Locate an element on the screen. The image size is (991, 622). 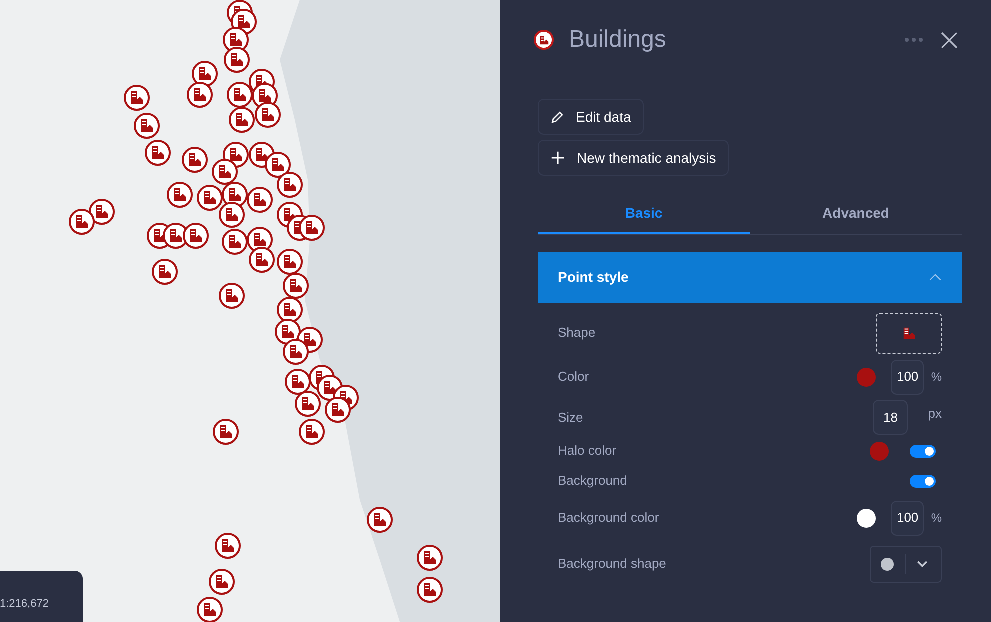
row-label: Background shape is located at coordinates (612, 564).